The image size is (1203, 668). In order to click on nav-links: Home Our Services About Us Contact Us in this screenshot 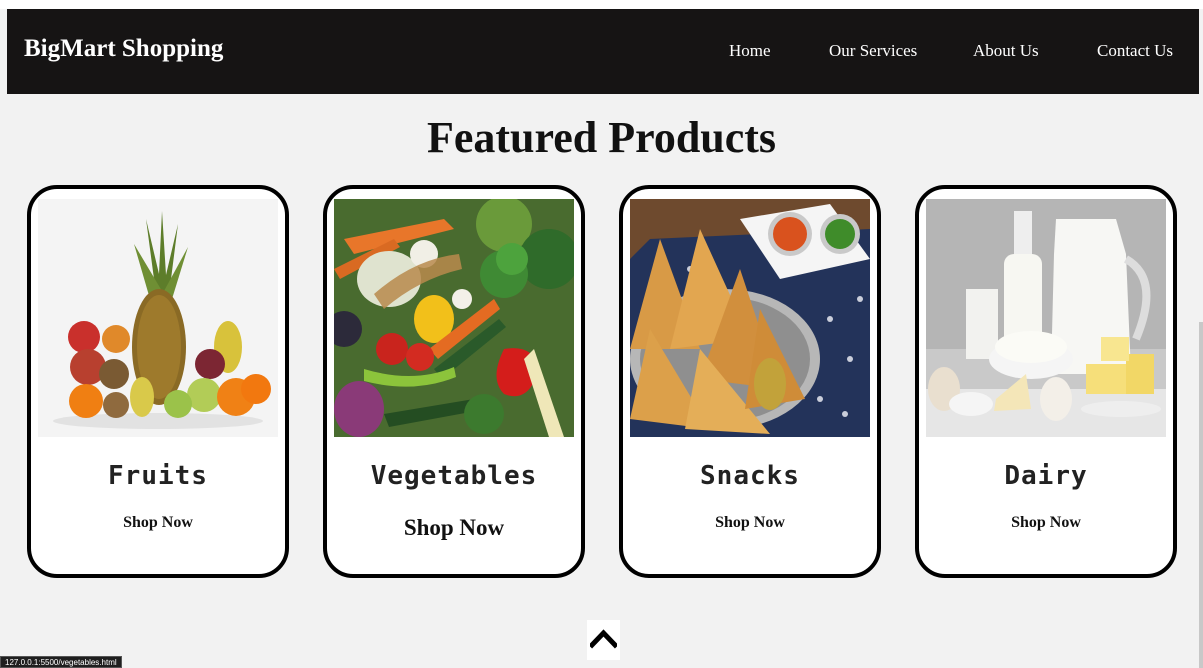, I will do `click(603, 53)`.